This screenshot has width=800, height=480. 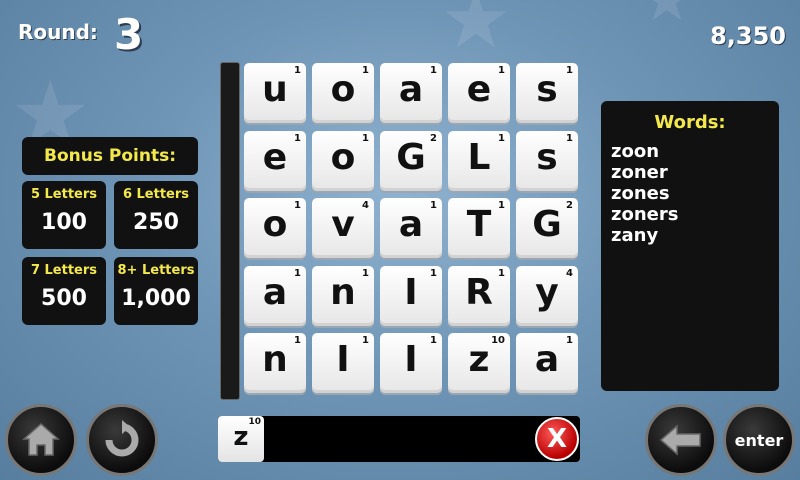 What do you see at coordinates (156, 270) in the screenshot?
I see `bonus-tier-label: 8+ Letters` at bounding box center [156, 270].